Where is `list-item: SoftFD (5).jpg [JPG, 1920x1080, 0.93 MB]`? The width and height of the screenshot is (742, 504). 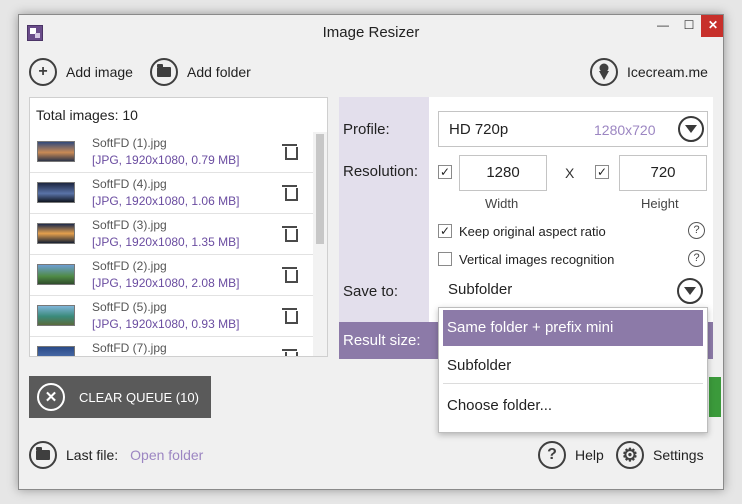
list-item: SoftFD (5).jpg [JPG, 1920x1080, 0.93 MB] is located at coordinates (171, 316).